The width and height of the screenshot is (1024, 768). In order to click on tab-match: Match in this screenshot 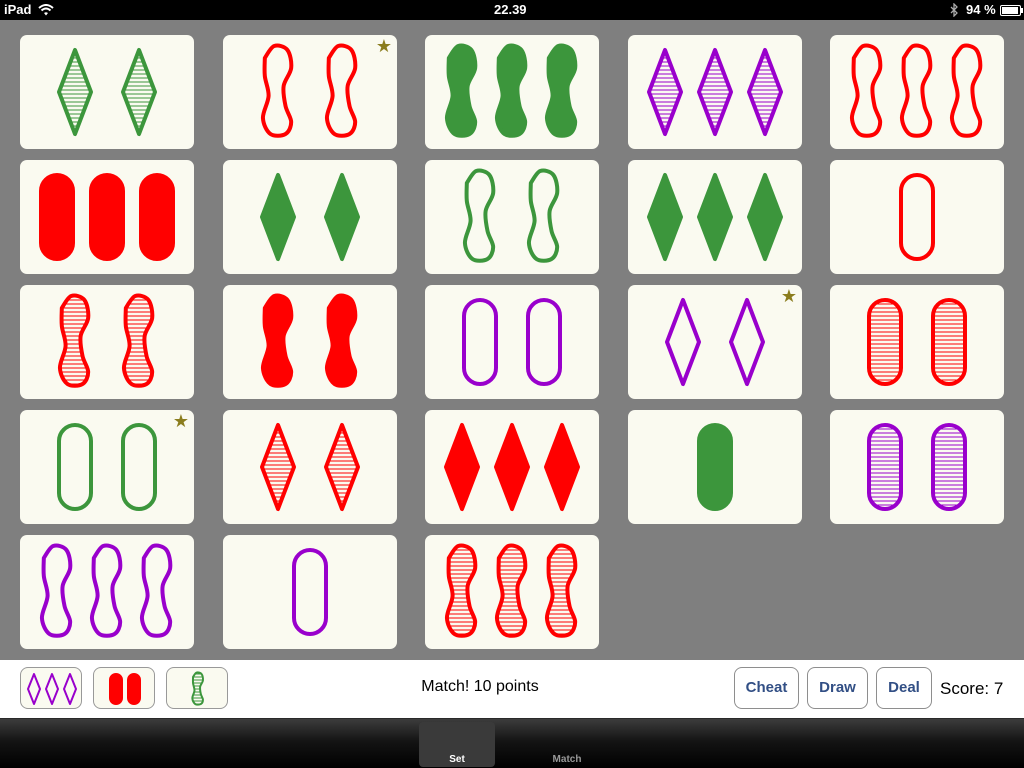, I will do `click(567, 744)`.